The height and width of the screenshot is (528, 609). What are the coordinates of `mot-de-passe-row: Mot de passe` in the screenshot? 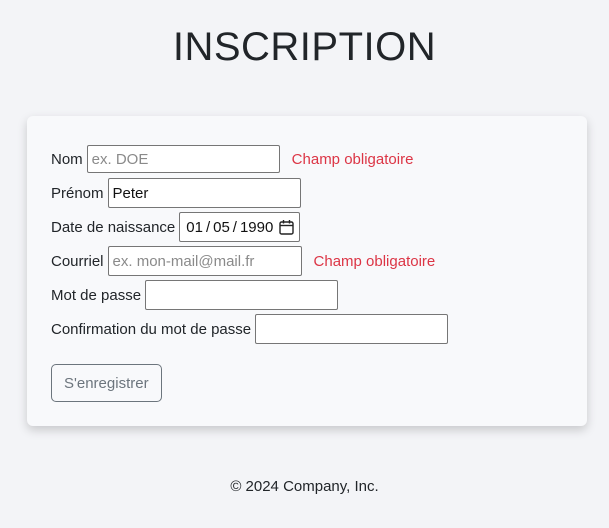 It's located at (195, 295).